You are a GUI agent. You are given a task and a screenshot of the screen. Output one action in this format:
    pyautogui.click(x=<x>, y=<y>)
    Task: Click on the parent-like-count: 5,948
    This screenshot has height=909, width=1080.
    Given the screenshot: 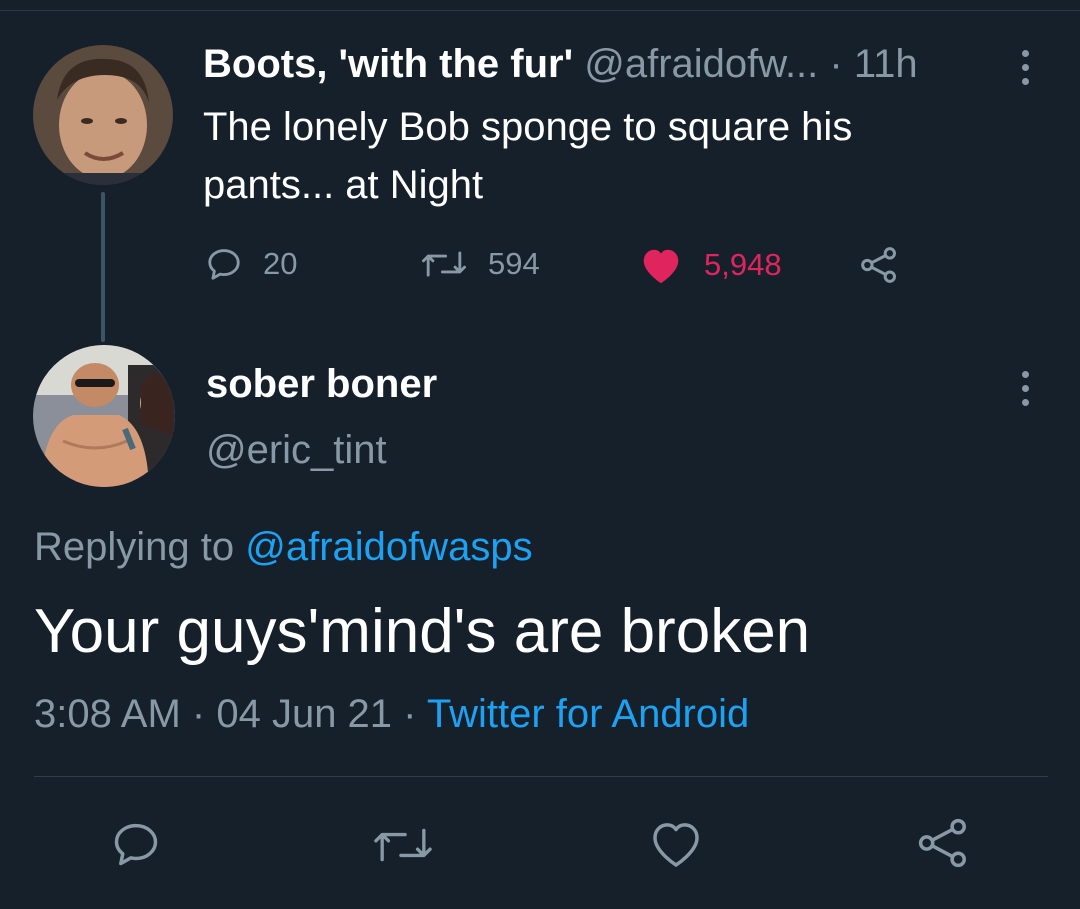 What is the action you would take?
    pyautogui.click(x=743, y=264)
    